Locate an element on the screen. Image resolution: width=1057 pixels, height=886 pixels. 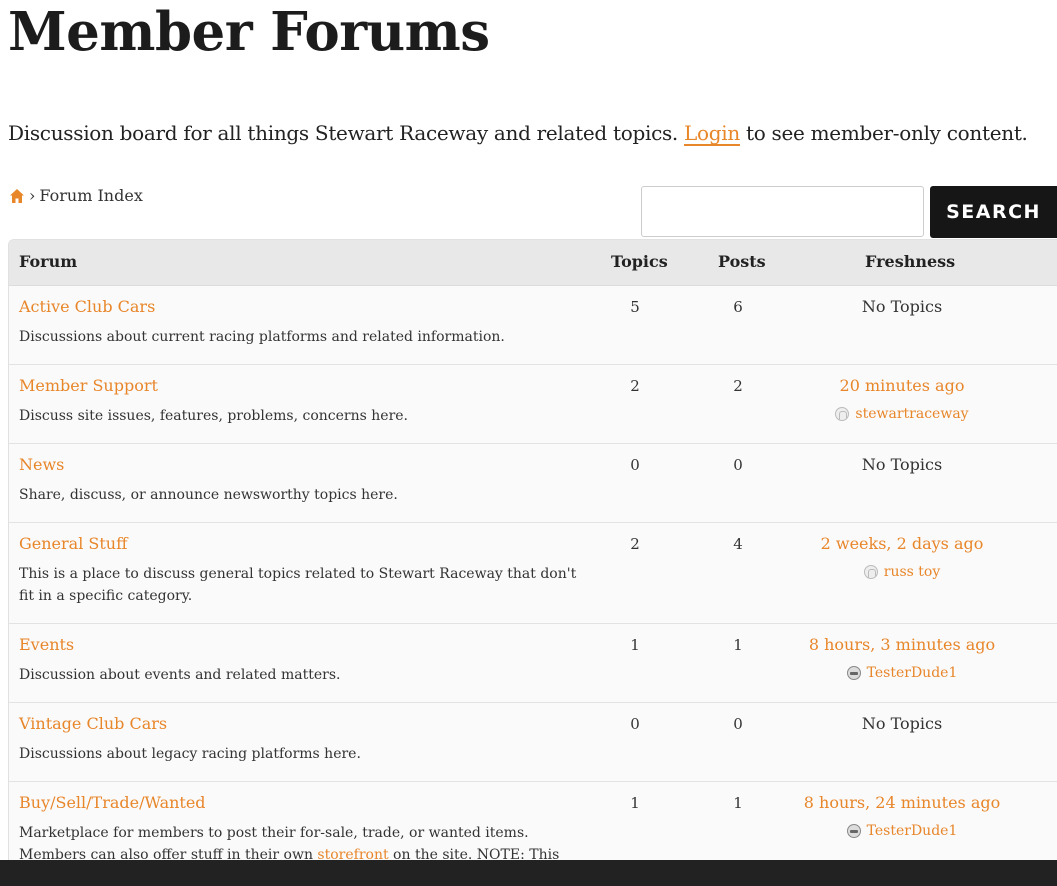
freshness-link: 8 hours, 24 minutes ago is located at coordinates (902, 802).